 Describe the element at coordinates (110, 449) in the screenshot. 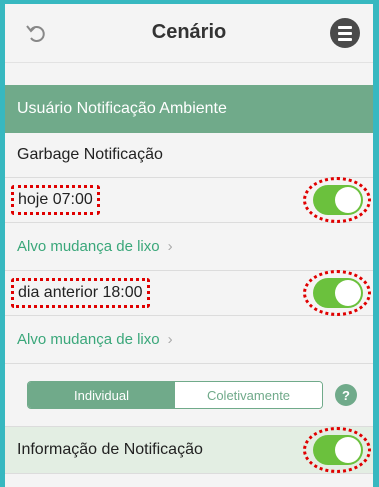

I see `info-notification-label: Informação de Notificação` at that location.